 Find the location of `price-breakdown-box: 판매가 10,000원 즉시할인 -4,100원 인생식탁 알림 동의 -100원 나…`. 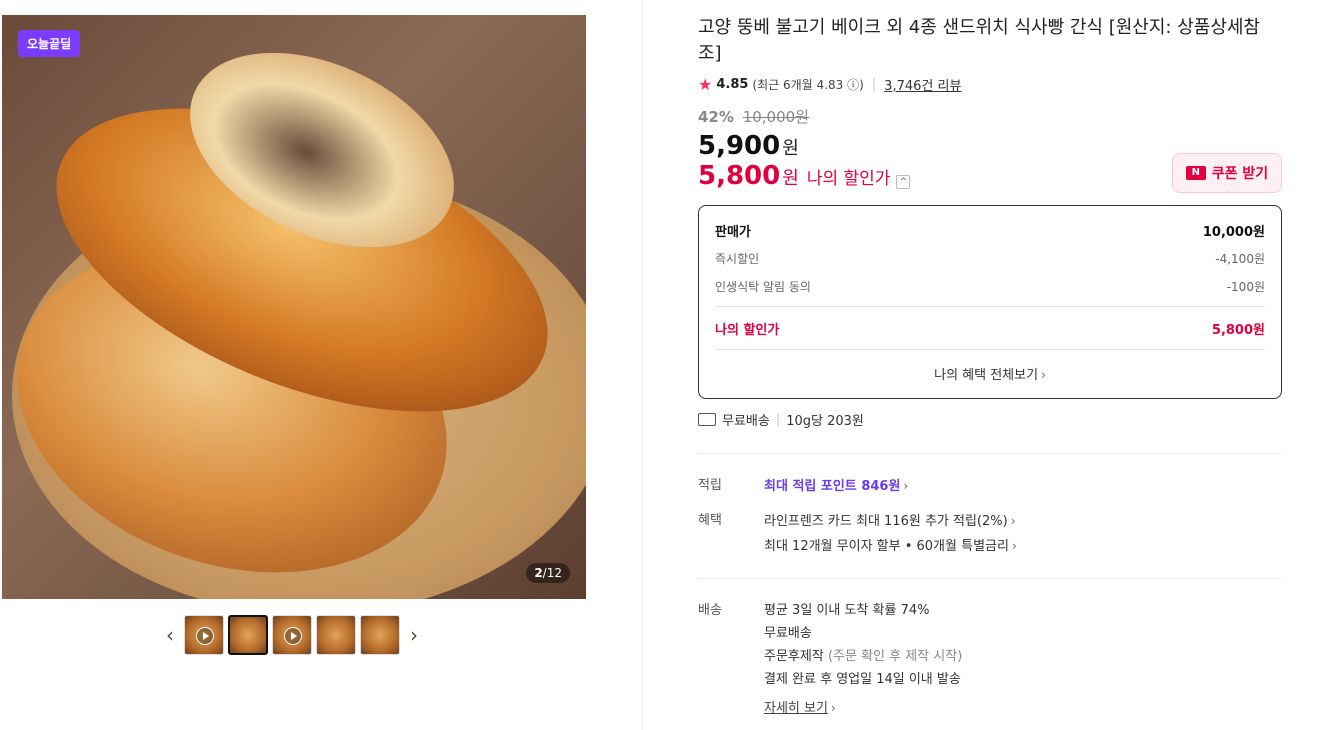

price-breakdown-box: 판매가 10,000원 즉시할인 -4,100원 인생식탁 알림 동의 -100원 나… is located at coordinates (990, 302).